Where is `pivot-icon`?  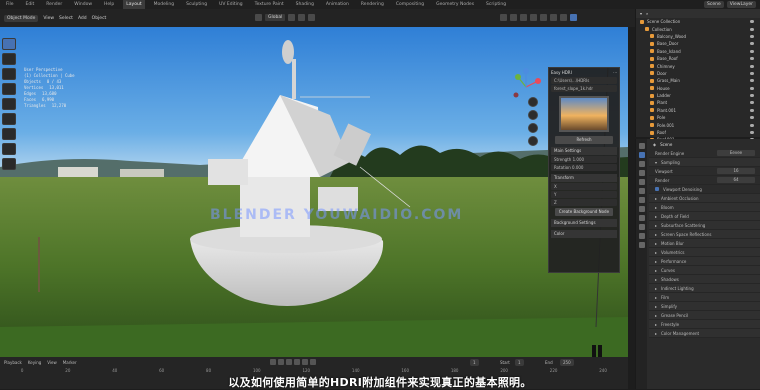 pivot-icon is located at coordinates (292, 17).